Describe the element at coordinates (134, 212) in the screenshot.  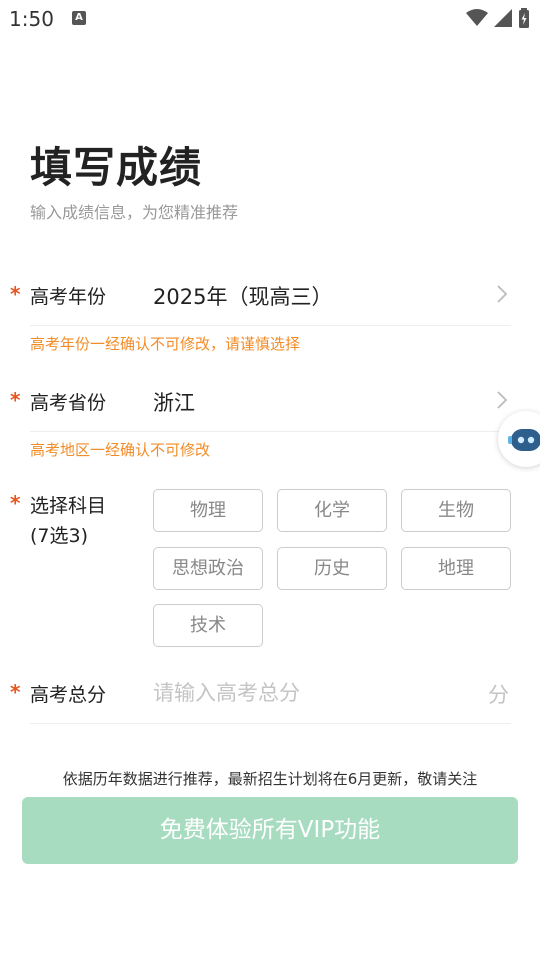
I see `page-subtitle: 输入成绩信息，为您精准推荐` at that location.